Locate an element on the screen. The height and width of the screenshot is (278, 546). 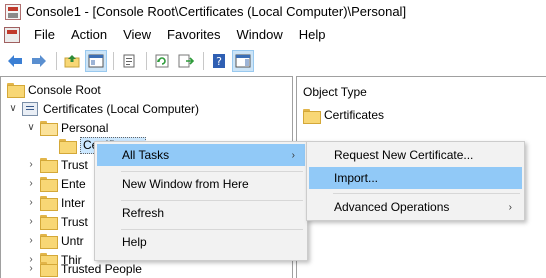
menu-window: Window is located at coordinates (260, 35).